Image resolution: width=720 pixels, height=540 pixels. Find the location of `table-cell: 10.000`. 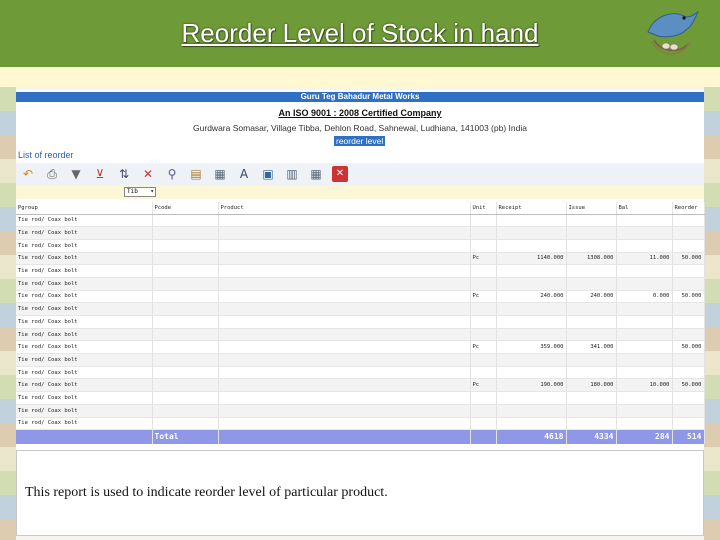

table-cell: 10.000 is located at coordinates (644, 385).